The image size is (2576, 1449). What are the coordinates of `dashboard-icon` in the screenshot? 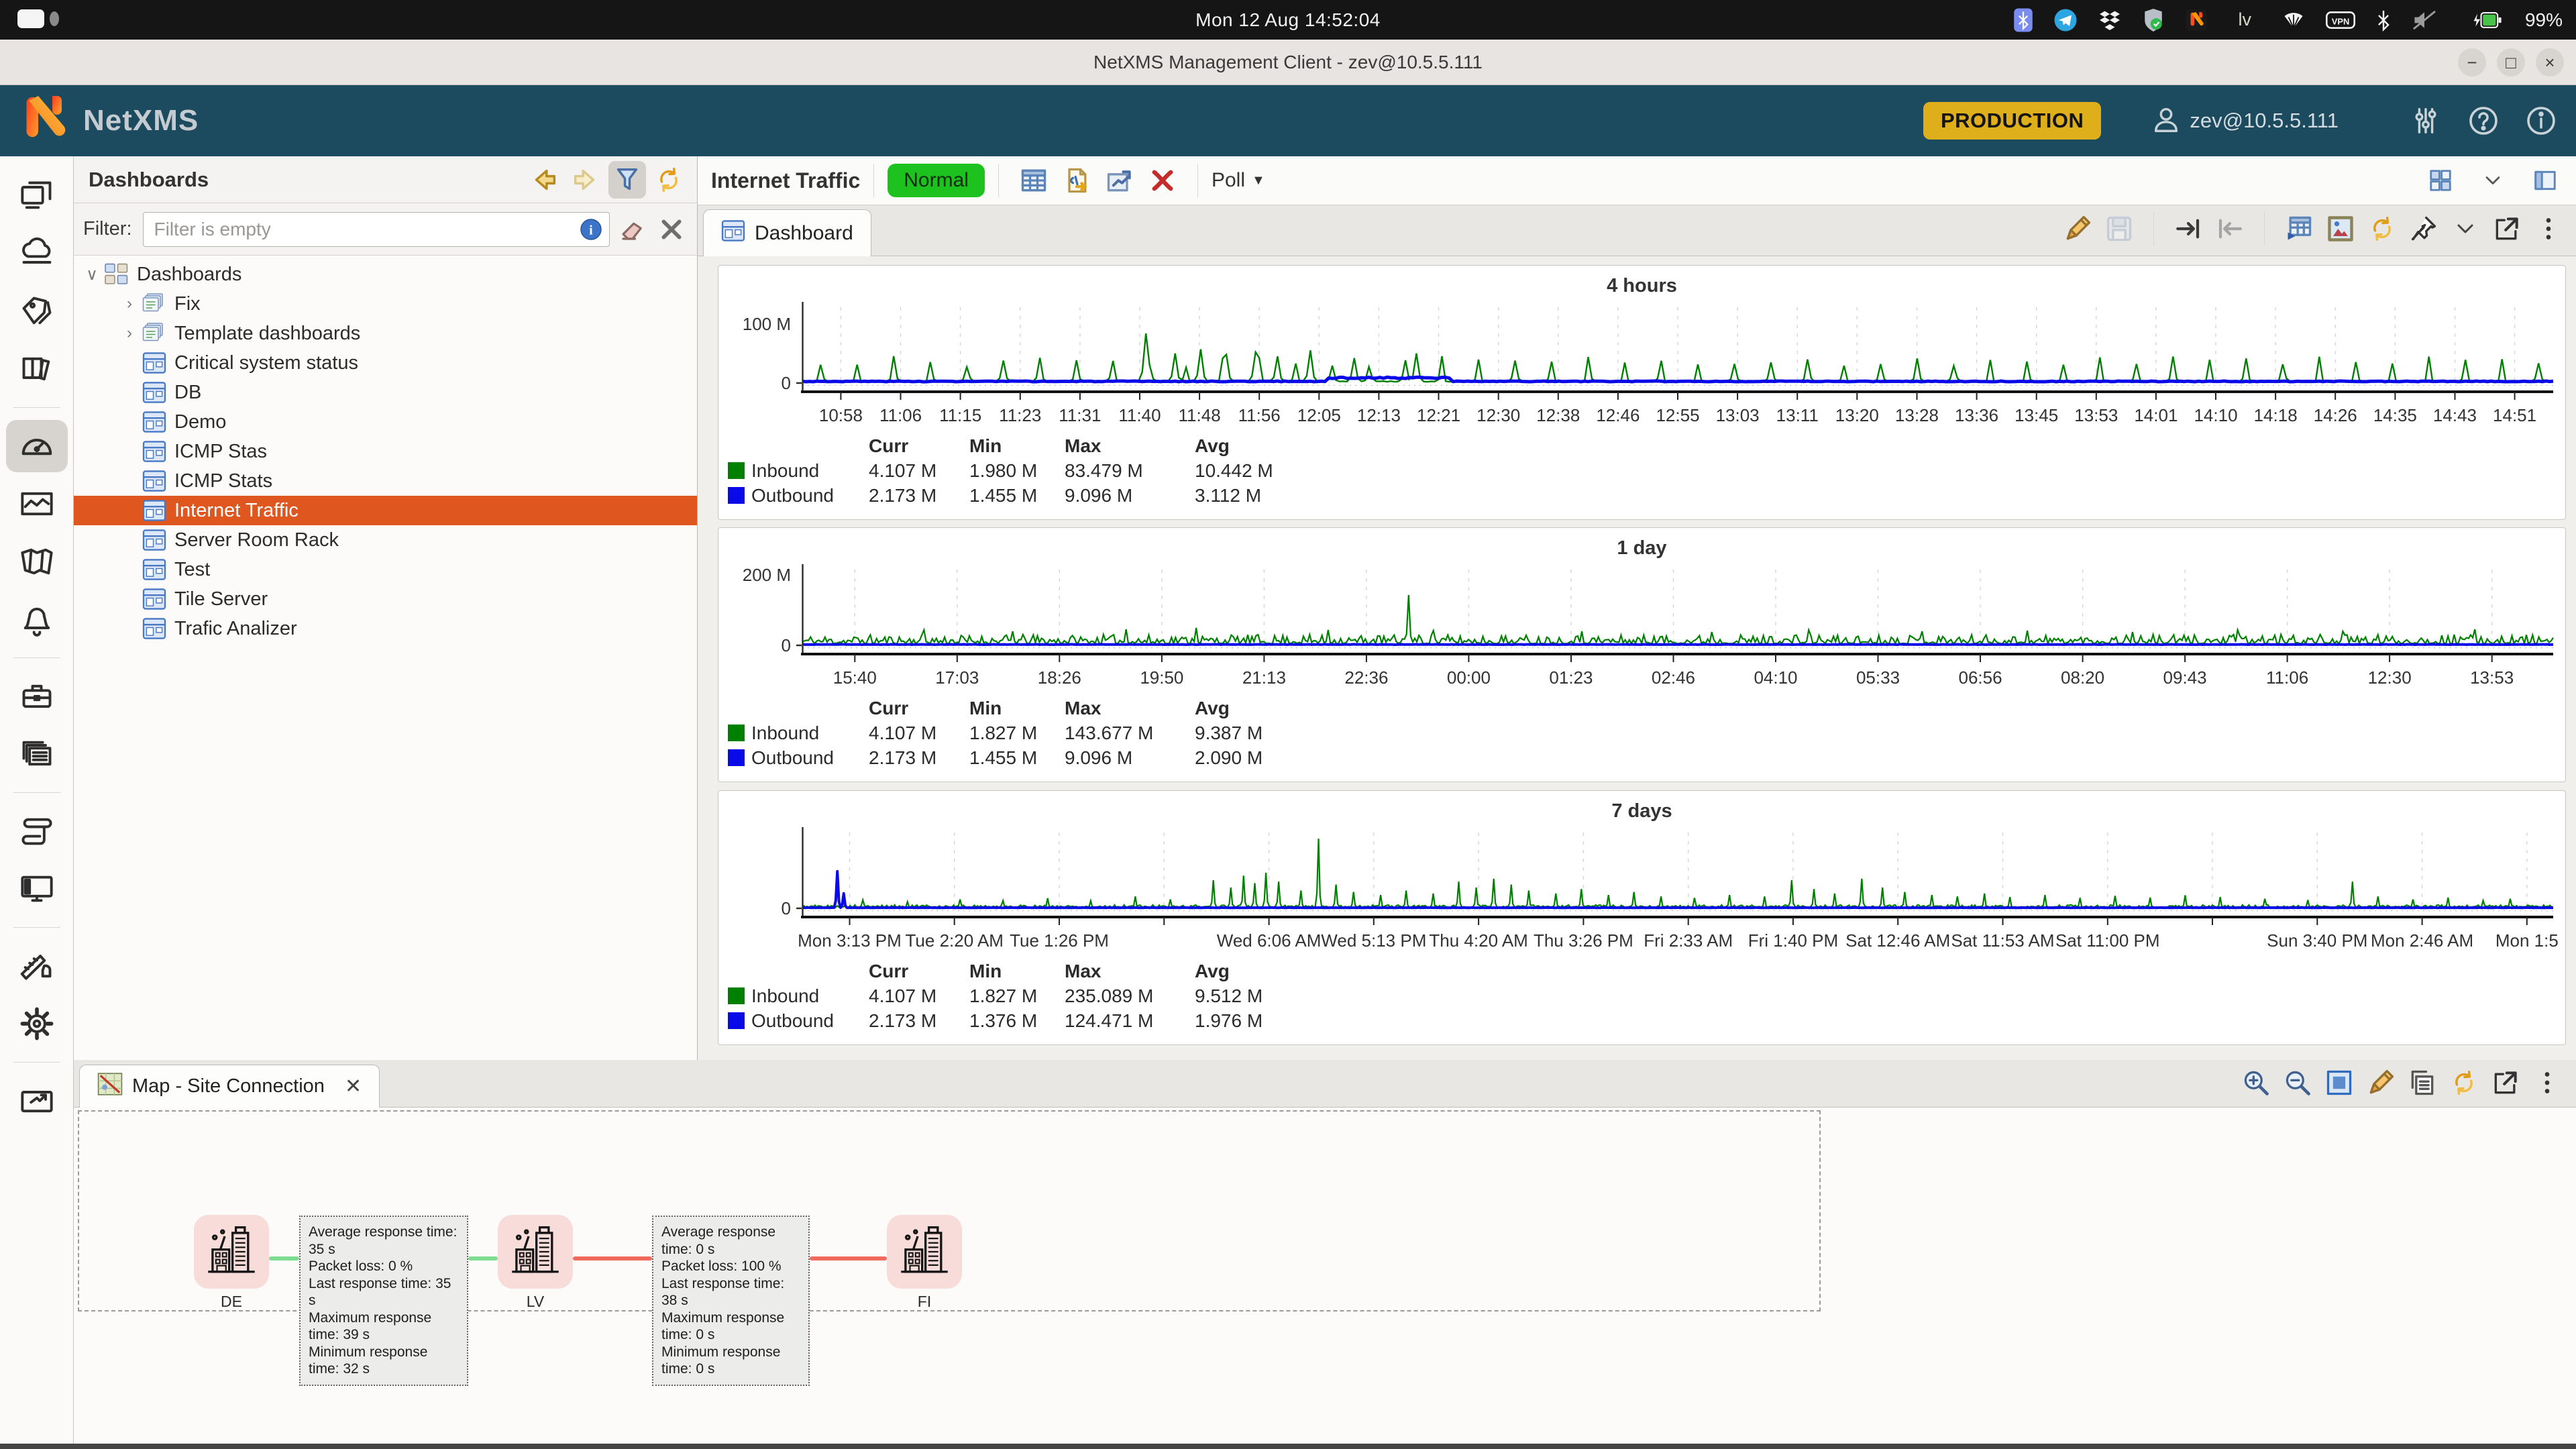 It's located at (154, 422).